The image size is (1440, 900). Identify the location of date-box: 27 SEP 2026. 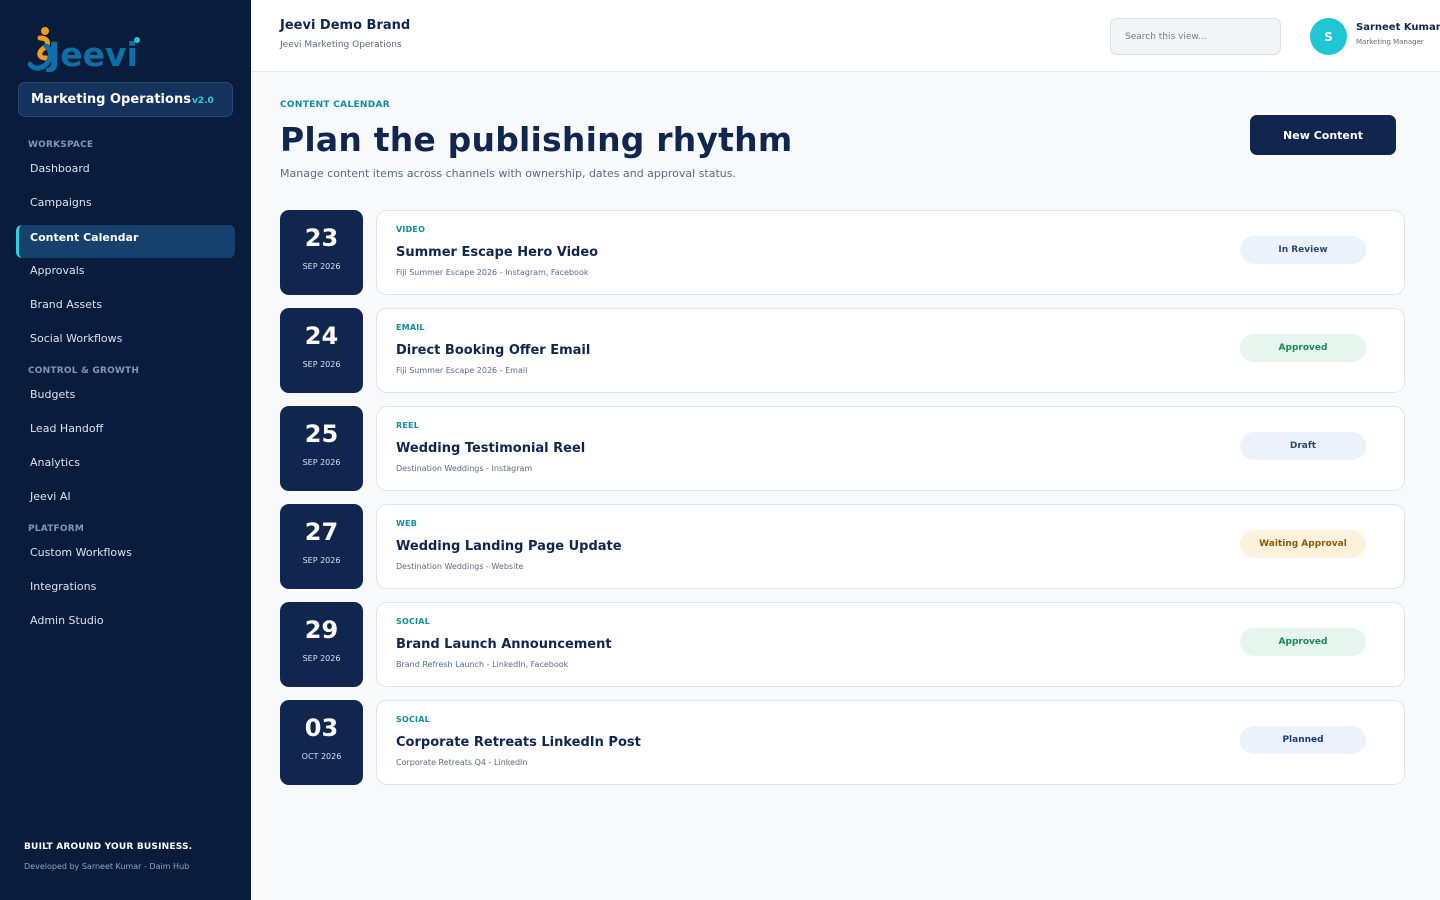
(321, 546).